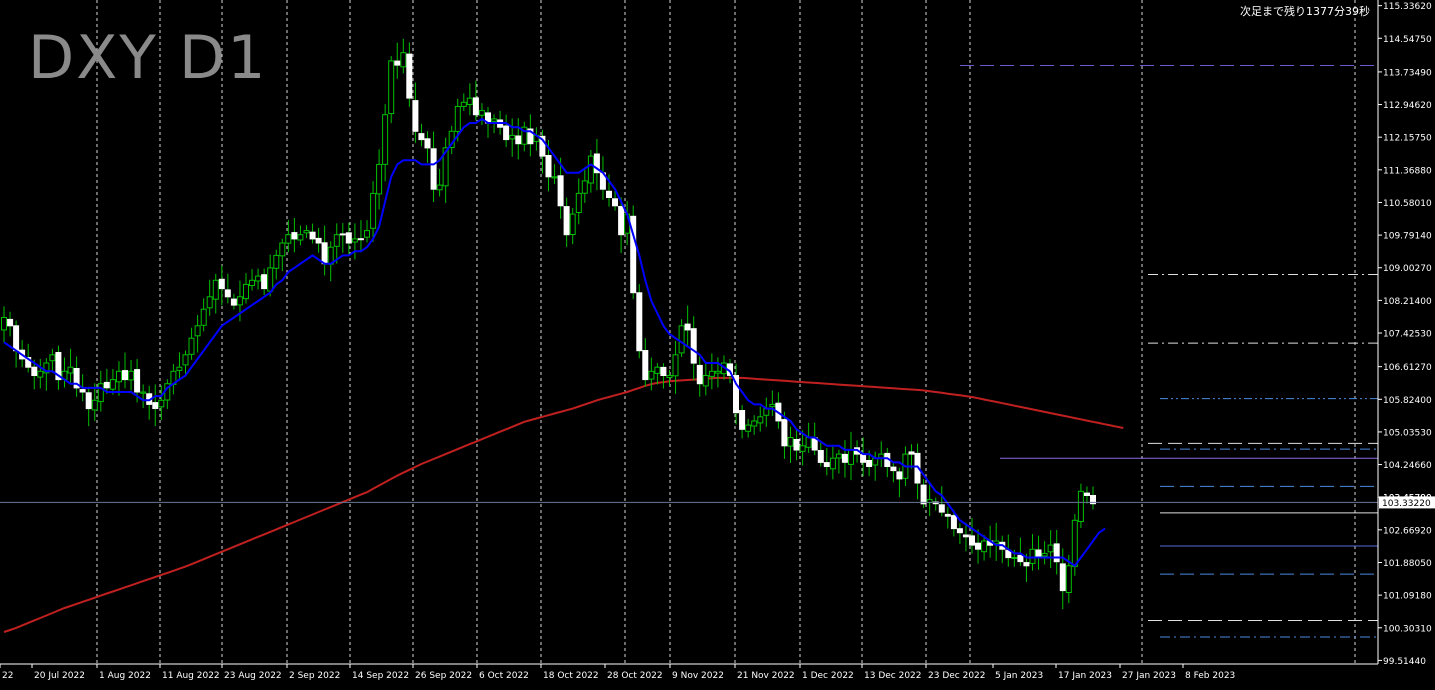 The image size is (1435, 690). I want to click on time-tick-label: 11 Aug 2022, so click(191, 676).